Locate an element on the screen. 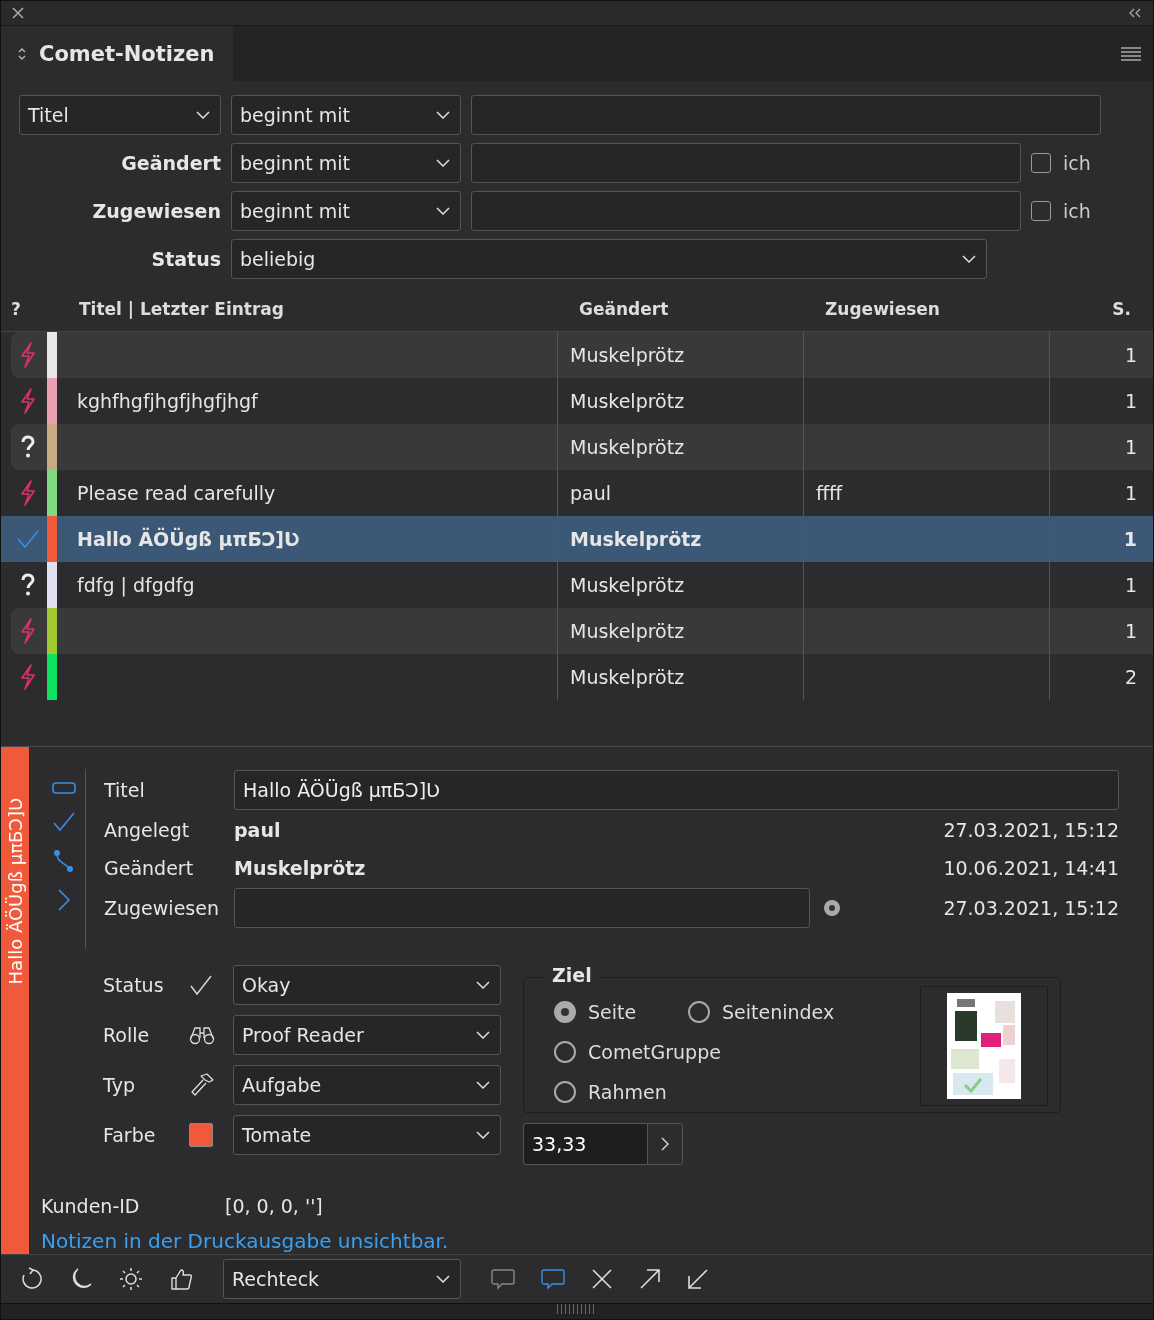 Image resolution: width=1154 pixels, height=1320 pixels. status-select: beliebig is located at coordinates (609, 259).